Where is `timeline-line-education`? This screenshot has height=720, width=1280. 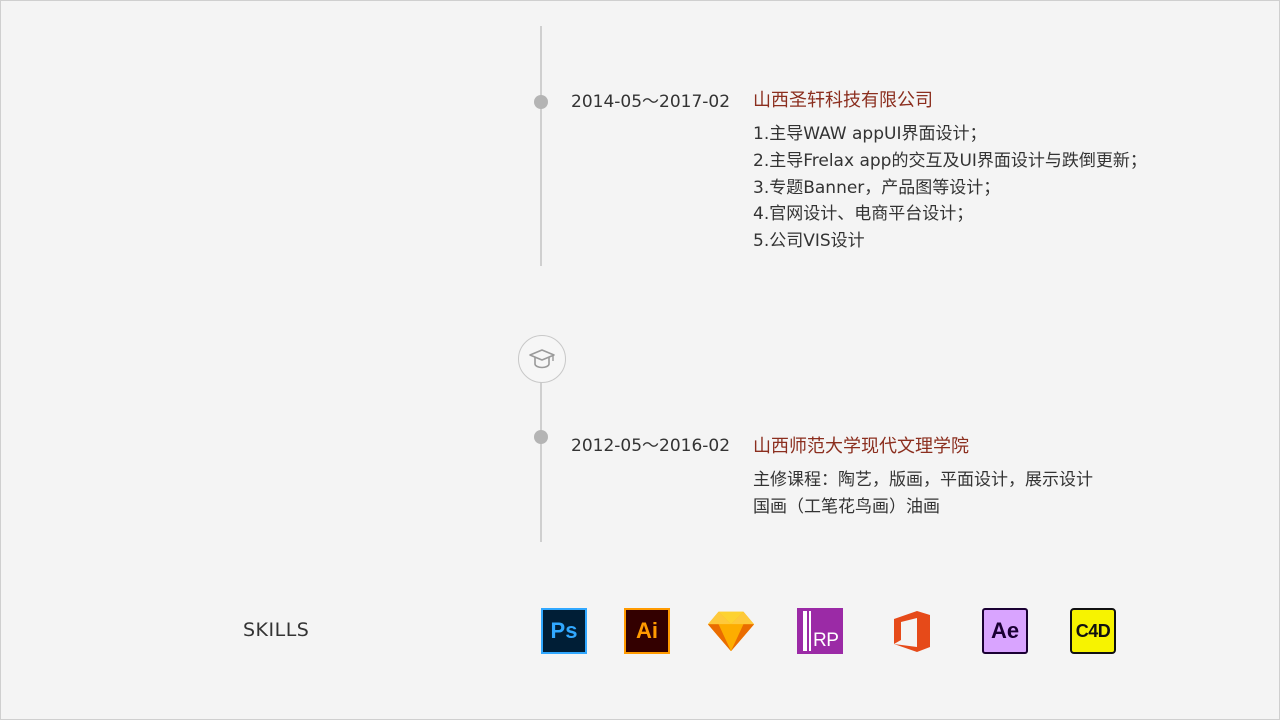
timeline-line-education is located at coordinates (541, 462).